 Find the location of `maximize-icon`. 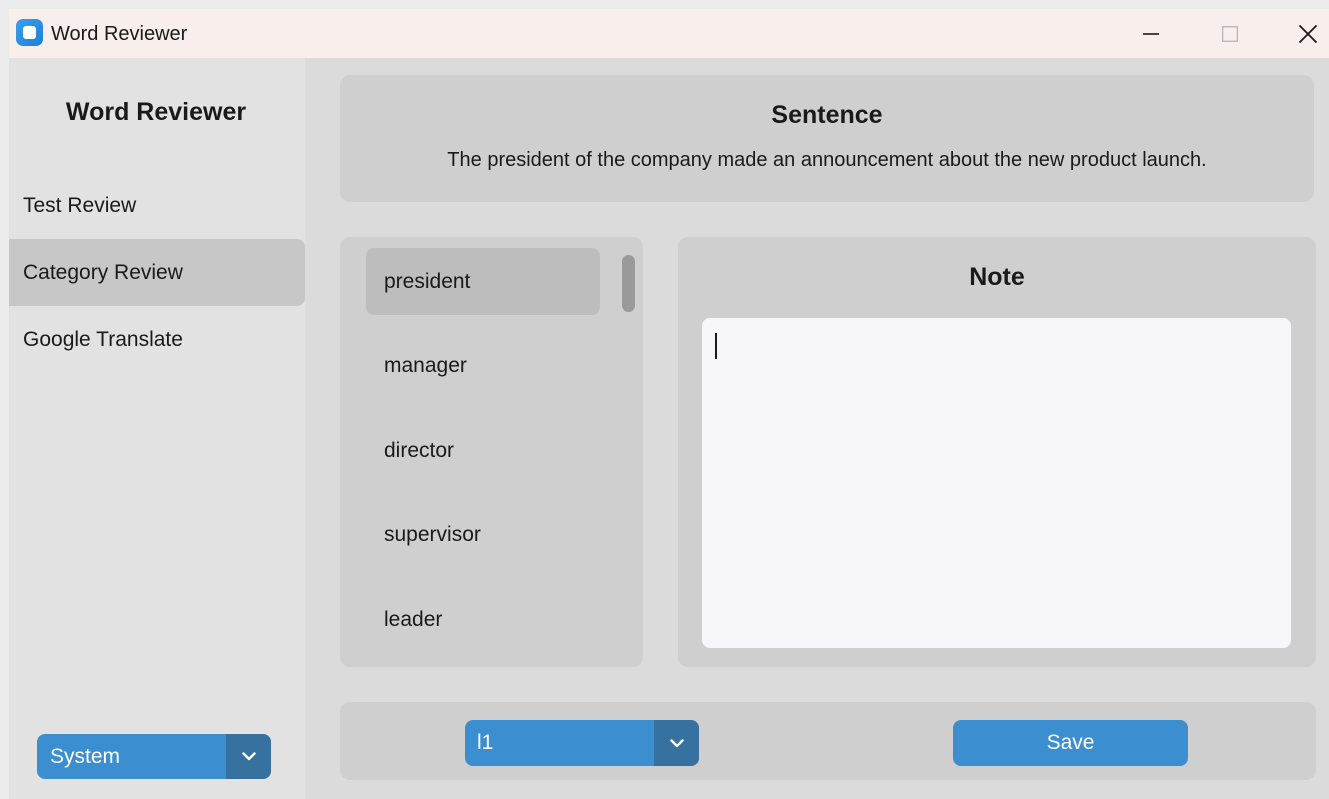

maximize-icon is located at coordinates (1230, 33).